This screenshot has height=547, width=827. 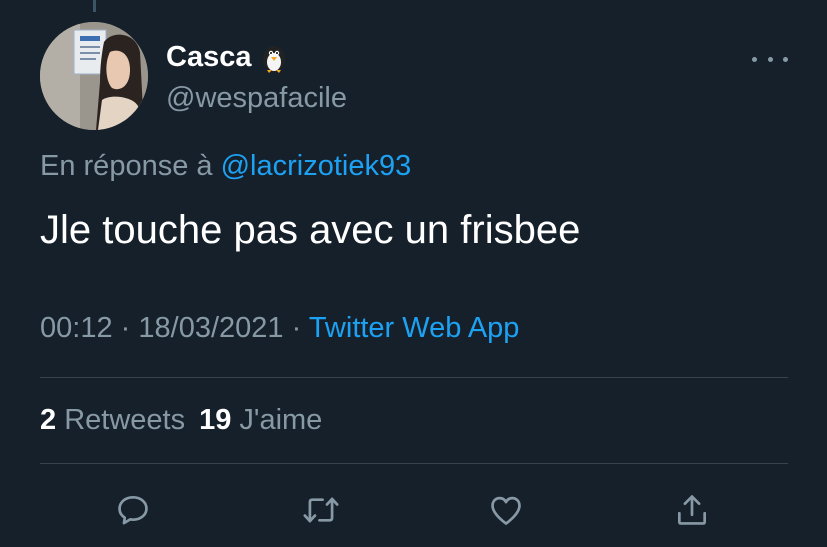 What do you see at coordinates (94, 6) in the screenshot?
I see `thread-connector-line` at bounding box center [94, 6].